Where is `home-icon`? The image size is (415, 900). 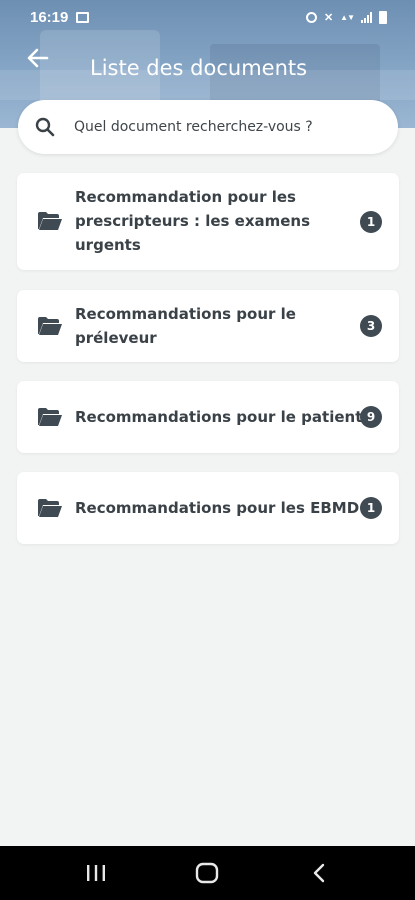
home-icon is located at coordinates (207, 873).